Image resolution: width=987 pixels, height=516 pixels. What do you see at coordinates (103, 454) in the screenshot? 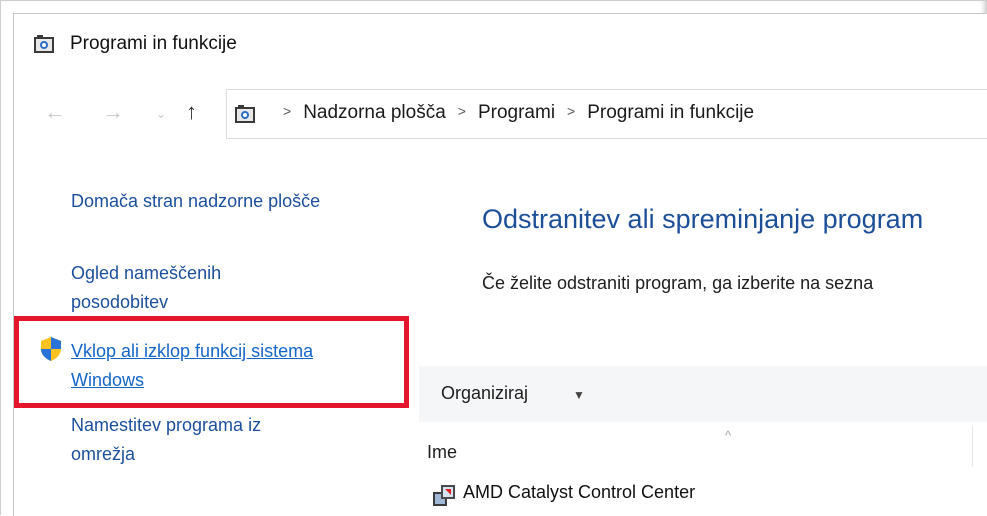
I see `link-label-line2: omrežja` at bounding box center [103, 454].